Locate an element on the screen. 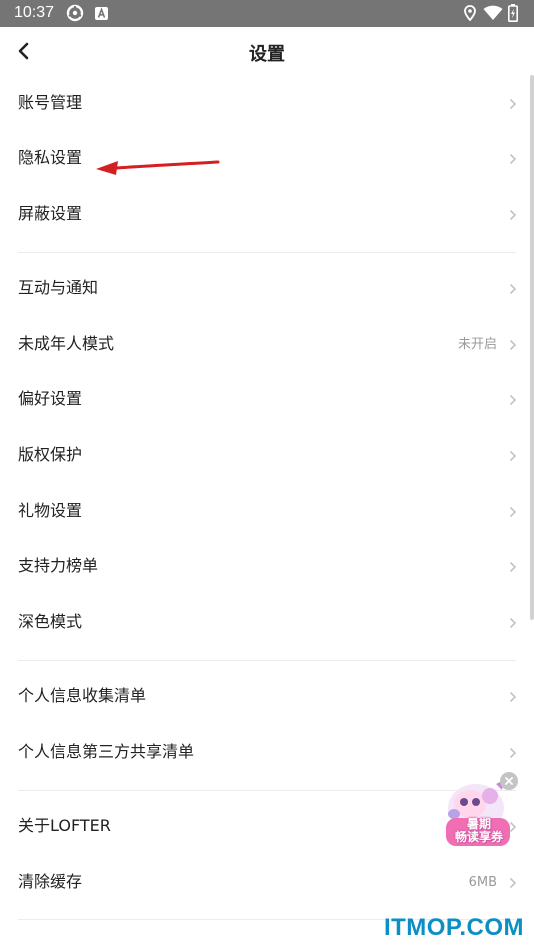 This screenshot has height=950, width=534. sync-icon is located at coordinates (75, 13).